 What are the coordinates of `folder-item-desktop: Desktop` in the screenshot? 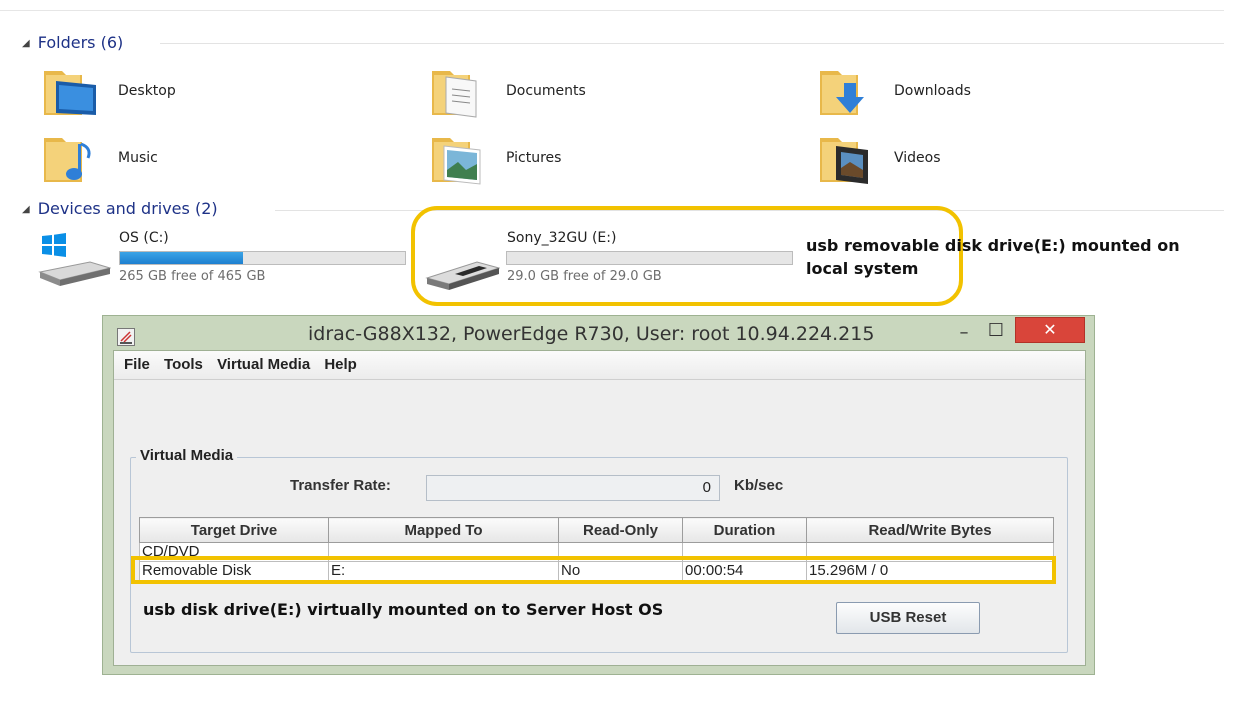 It's located at (109, 91).